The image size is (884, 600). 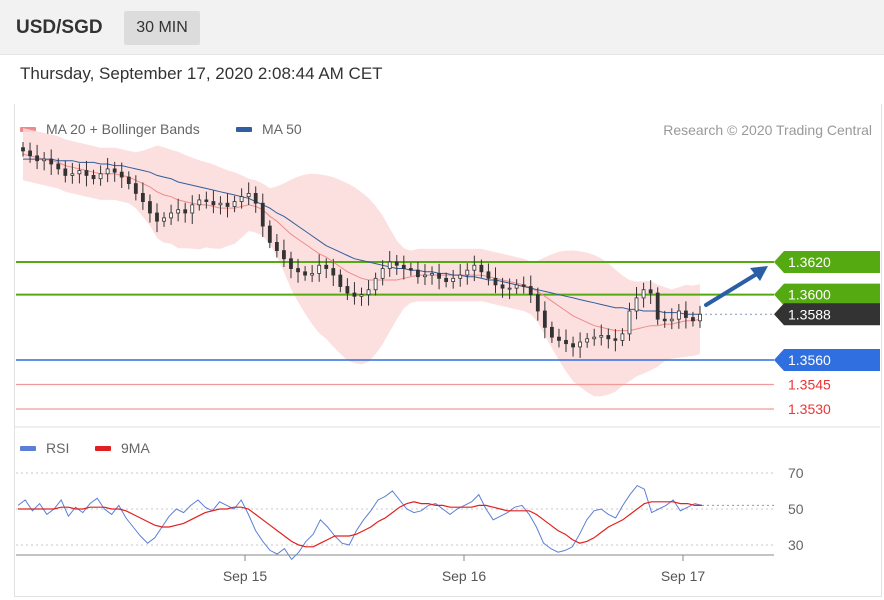 I want to click on x-axis-tick-label: Sep 17, so click(x=683, y=576).